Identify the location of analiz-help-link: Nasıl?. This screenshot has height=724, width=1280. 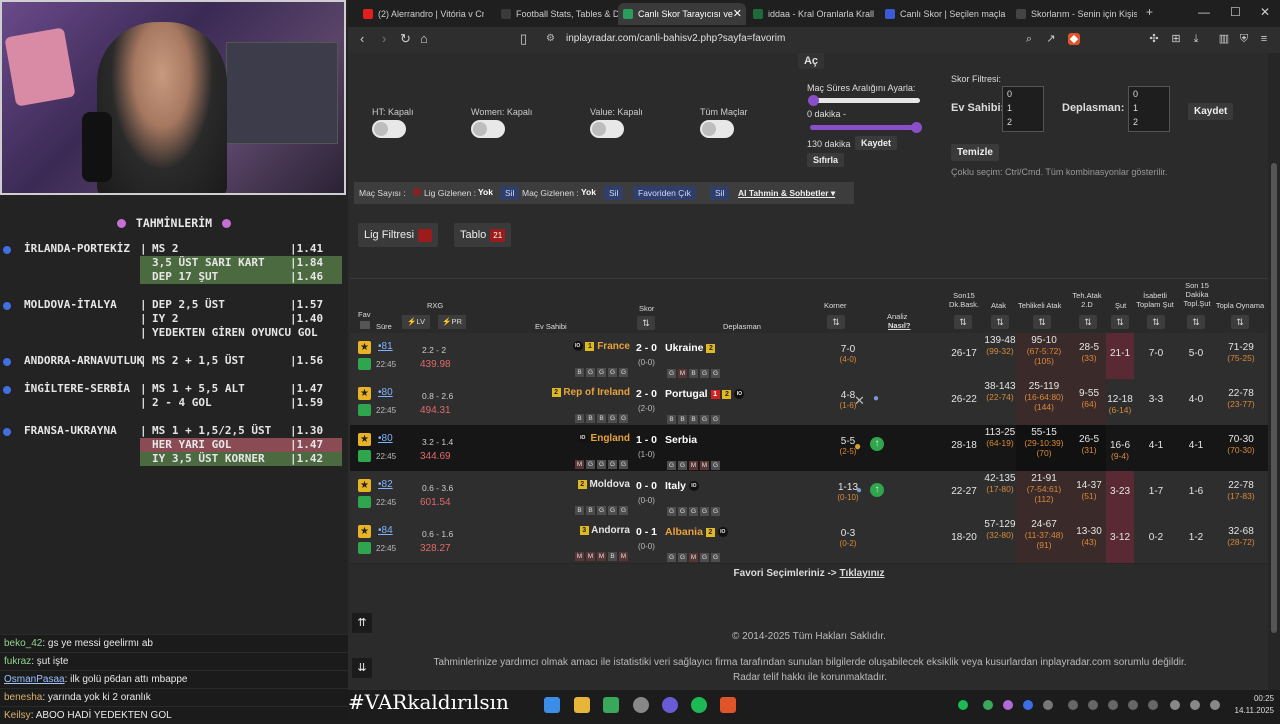
(899, 325).